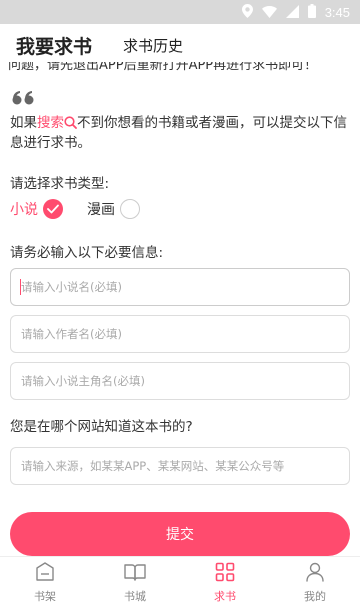 This screenshot has height=602, width=360. I want to click on nav-item-bookstore: 书城, so click(135, 579).